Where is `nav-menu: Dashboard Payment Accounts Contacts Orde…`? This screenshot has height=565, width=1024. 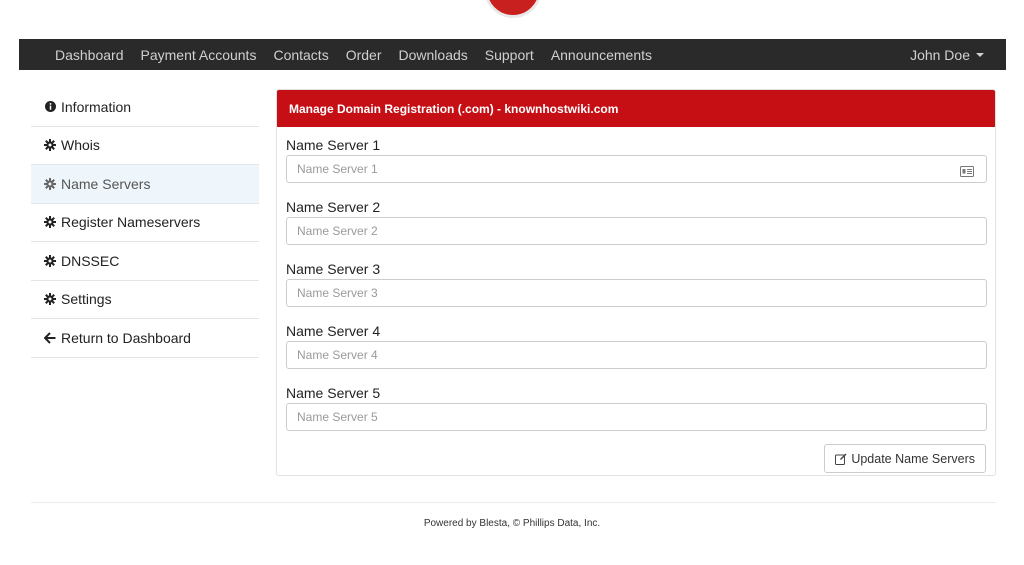 nav-menu: Dashboard Payment Accounts Contacts Orde… is located at coordinates (344, 55).